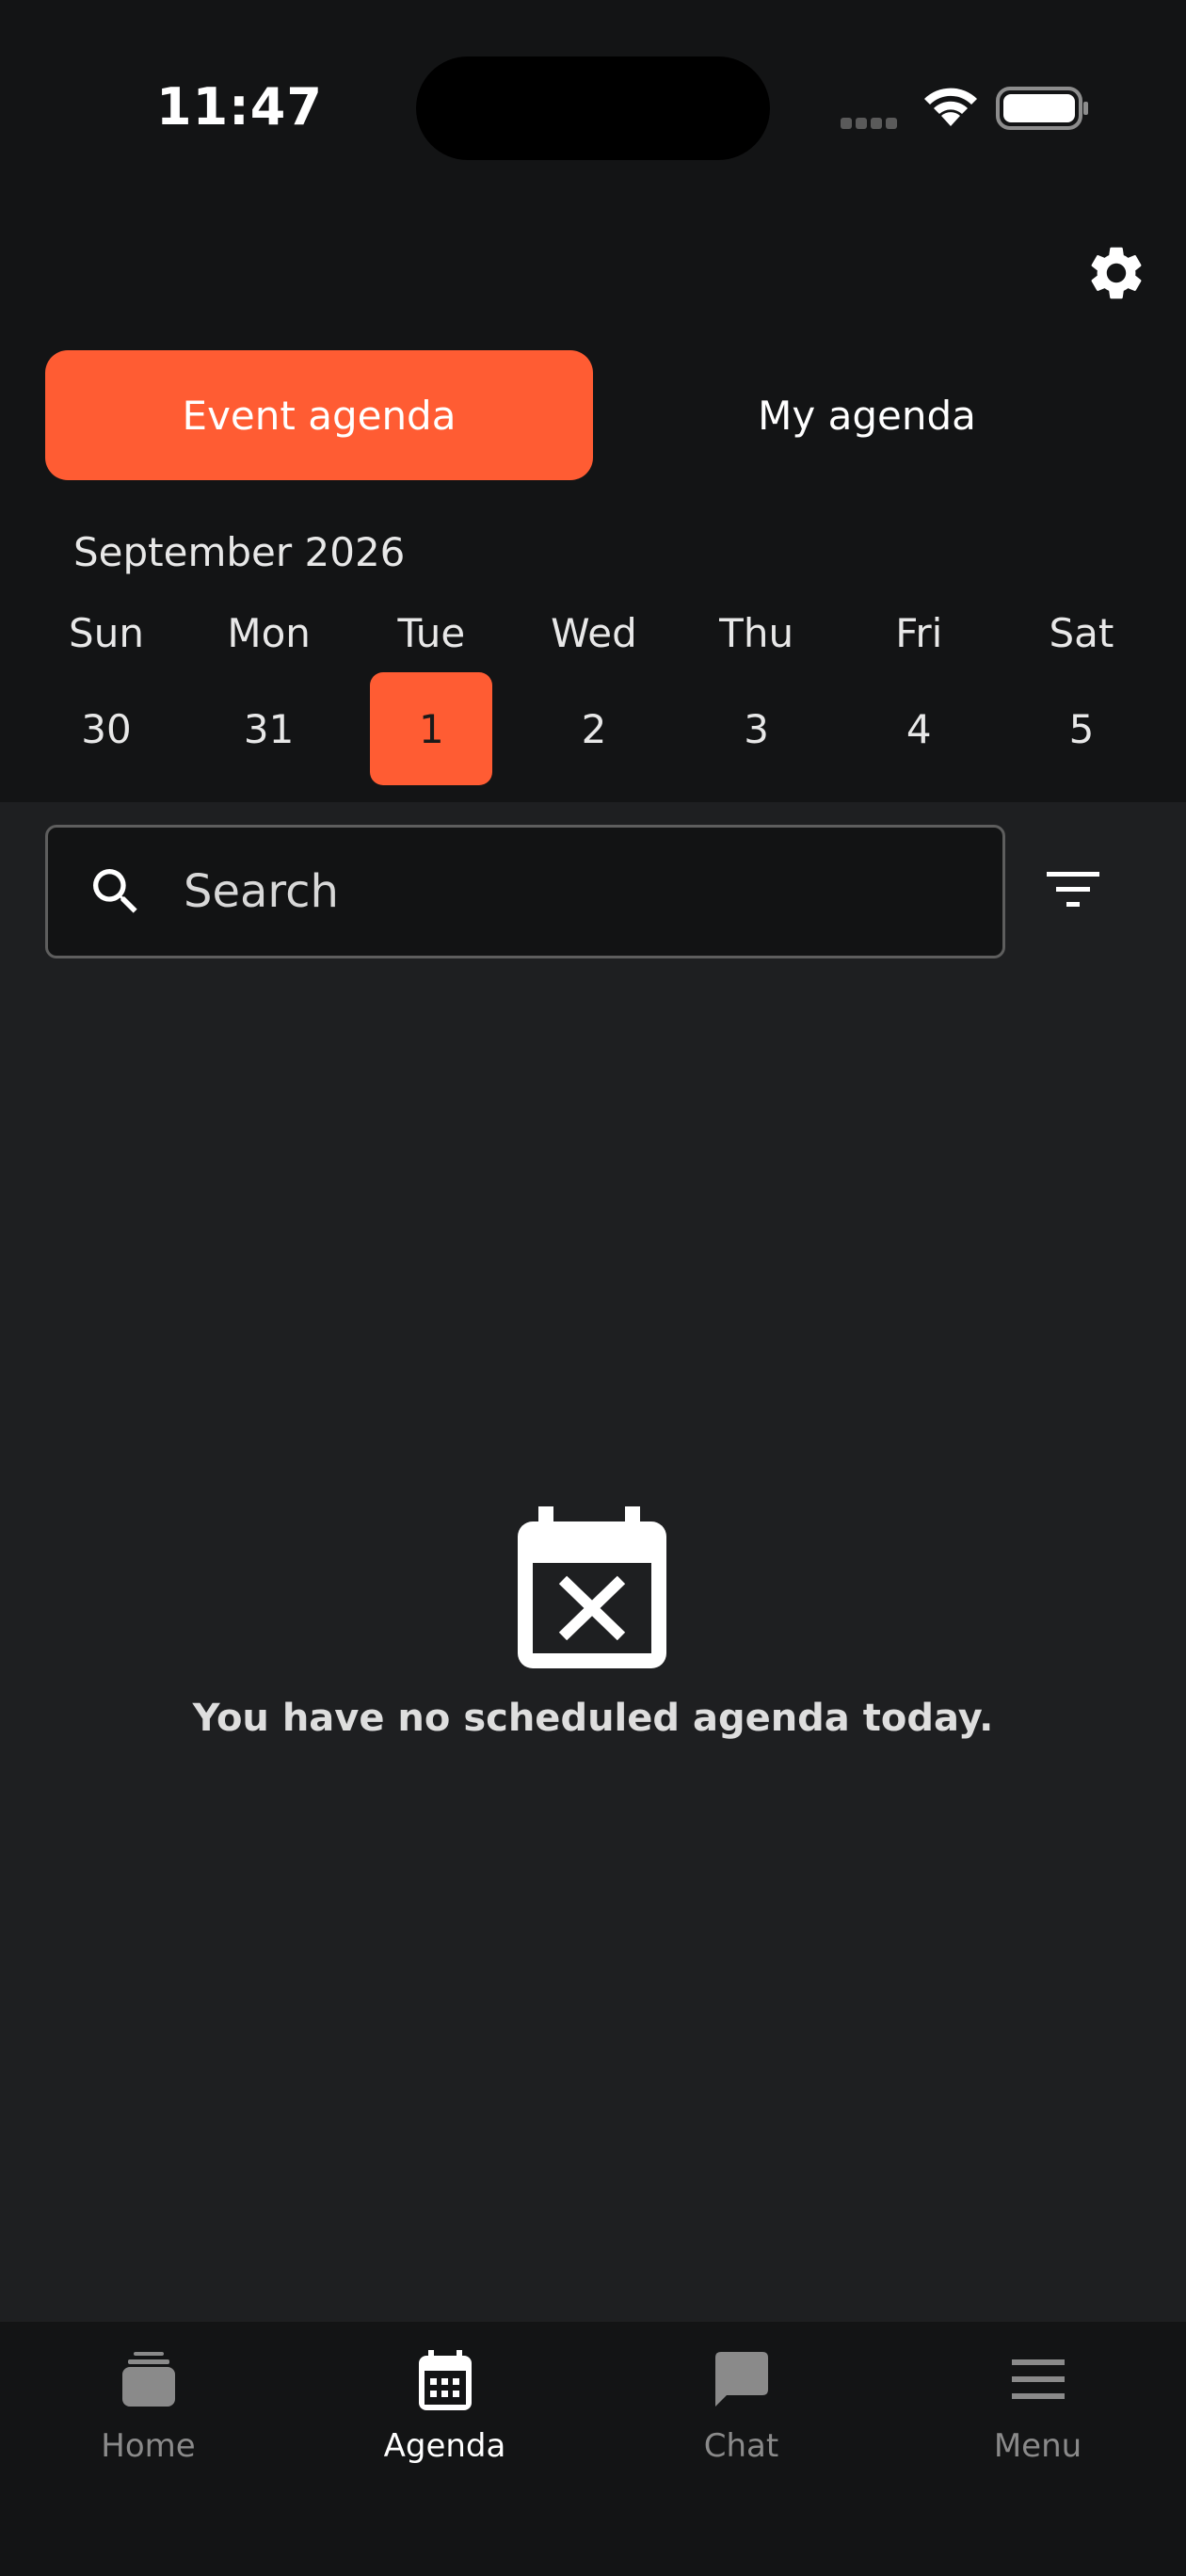 The width and height of the screenshot is (1186, 2576). Describe the element at coordinates (106, 633) in the screenshot. I see `weekday-label: Sun` at that location.